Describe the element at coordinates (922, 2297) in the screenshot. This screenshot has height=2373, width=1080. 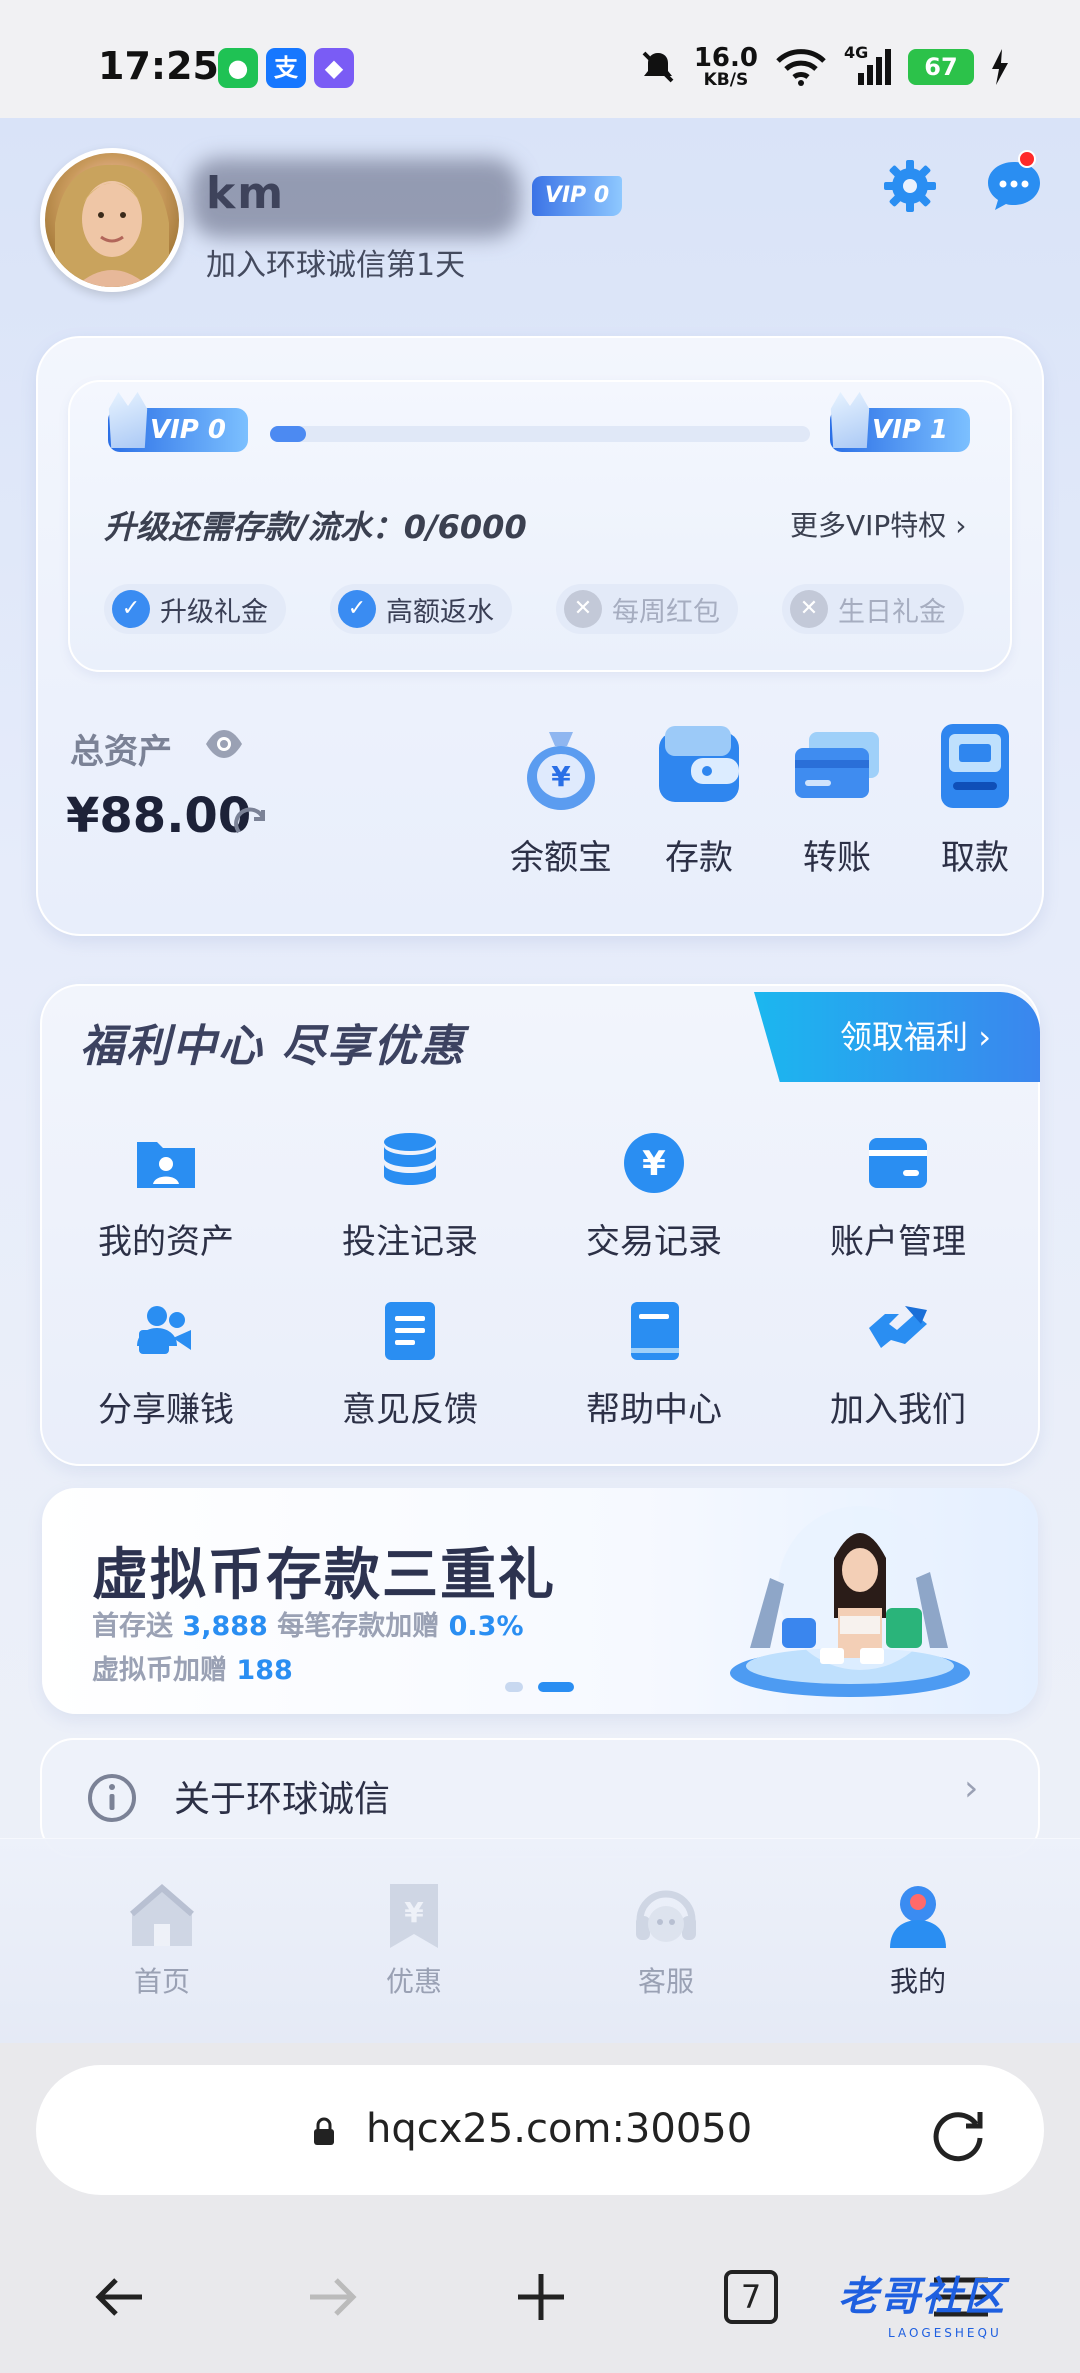
I see `watermark: 老哥社区` at that location.